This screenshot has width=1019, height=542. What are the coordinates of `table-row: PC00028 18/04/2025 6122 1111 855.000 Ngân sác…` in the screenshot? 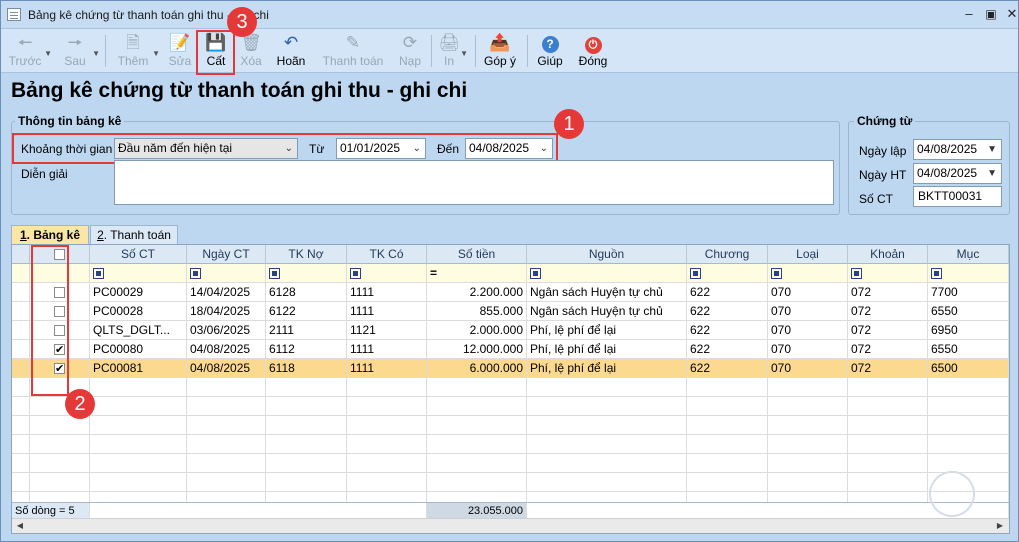 It's located at (510, 311).